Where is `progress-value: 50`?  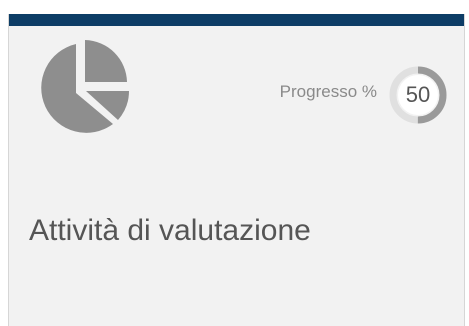
progress-value: 50 is located at coordinates (418, 94).